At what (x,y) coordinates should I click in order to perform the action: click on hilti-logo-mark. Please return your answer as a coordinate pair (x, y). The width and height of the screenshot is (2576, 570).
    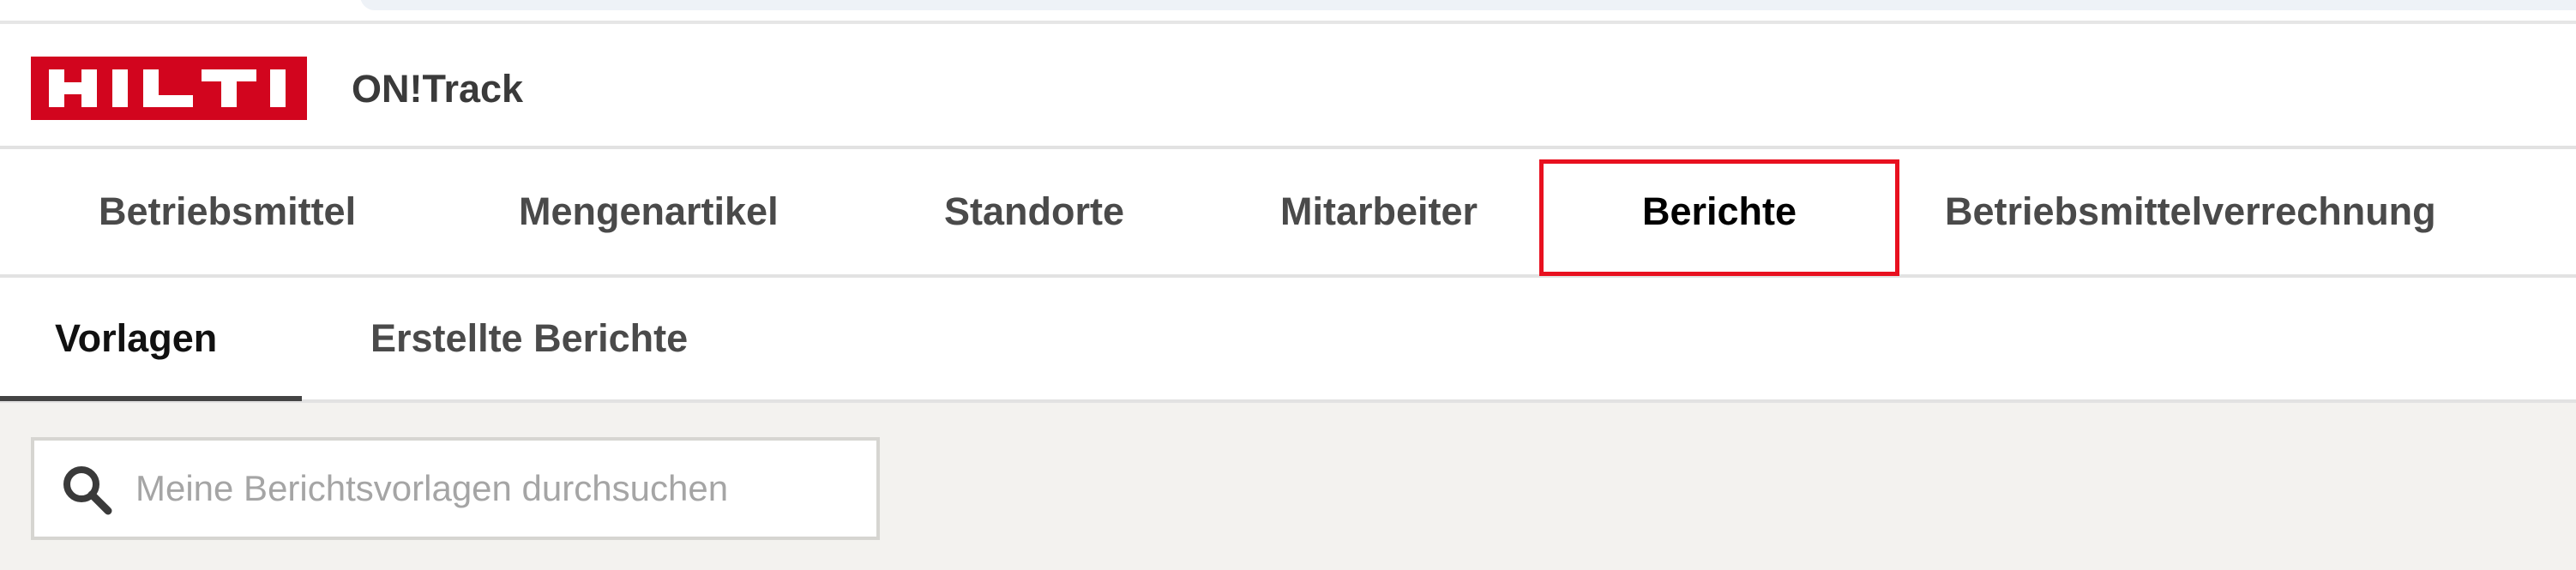
    Looking at the image, I should click on (167, 88).